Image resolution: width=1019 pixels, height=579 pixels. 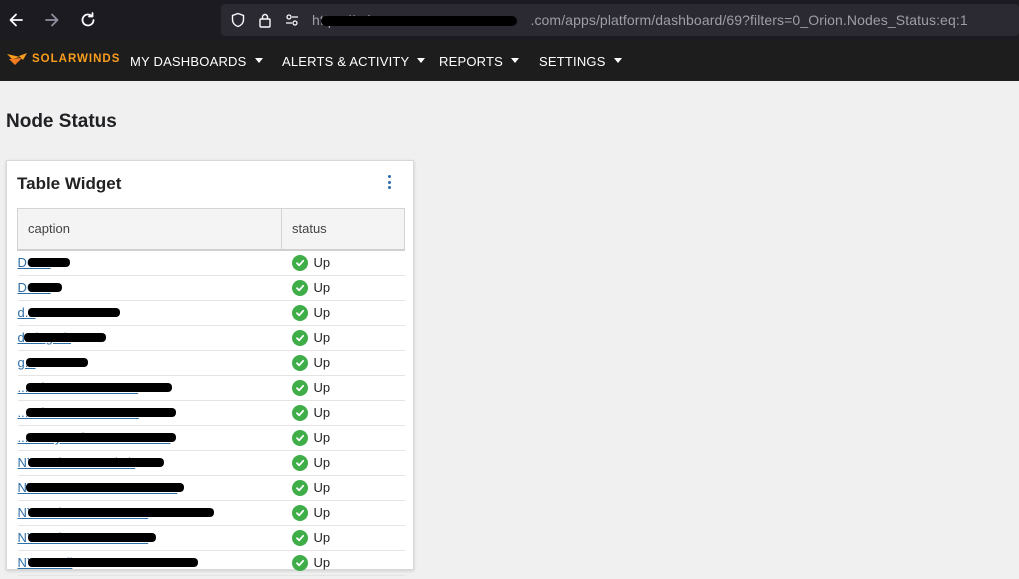 I want to click on table-row: NYC-F...ll Up, so click(x=211, y=563).